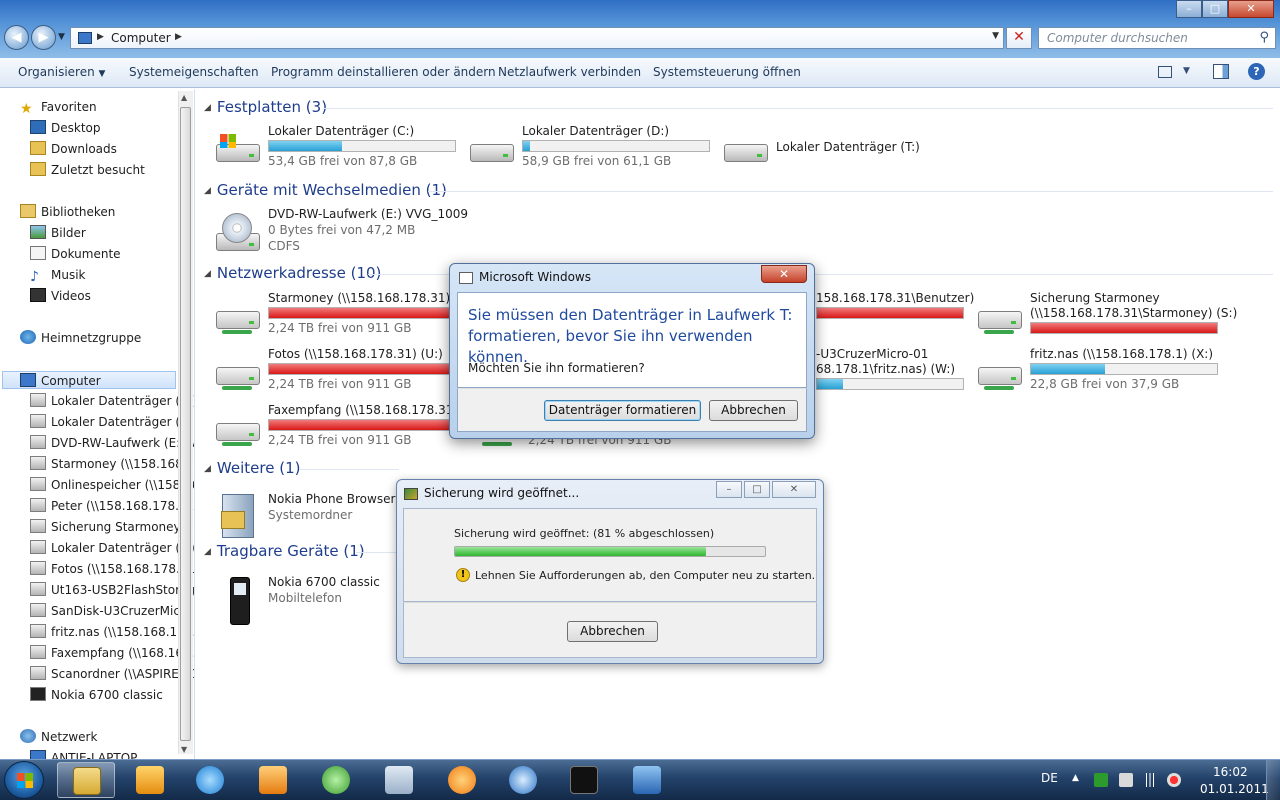 The height and width of the screenshot is (800, 1280). I want to click on nav-computer-item: Sicherung Starmoney (\, so click(111, 527).